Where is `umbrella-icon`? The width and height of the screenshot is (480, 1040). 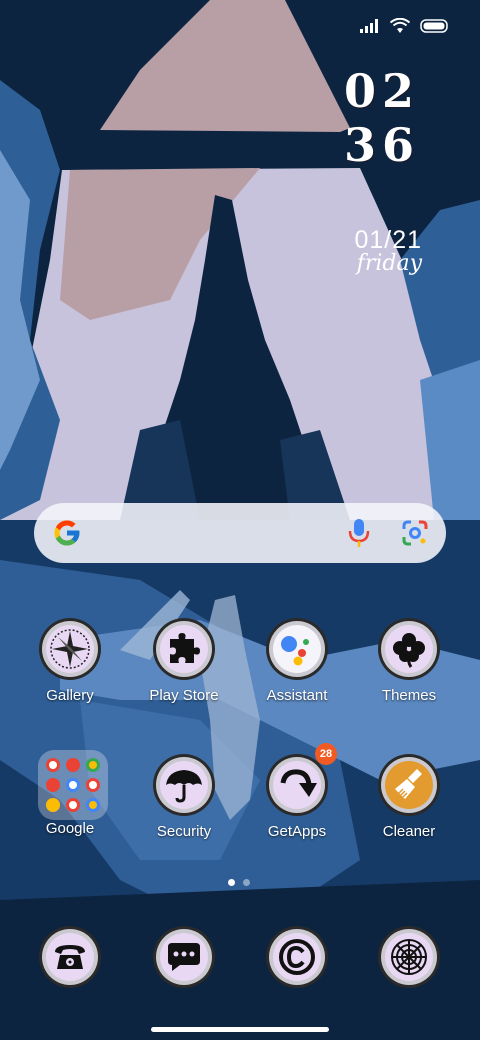
umbrella-icon is located at coordinates (184, 785).